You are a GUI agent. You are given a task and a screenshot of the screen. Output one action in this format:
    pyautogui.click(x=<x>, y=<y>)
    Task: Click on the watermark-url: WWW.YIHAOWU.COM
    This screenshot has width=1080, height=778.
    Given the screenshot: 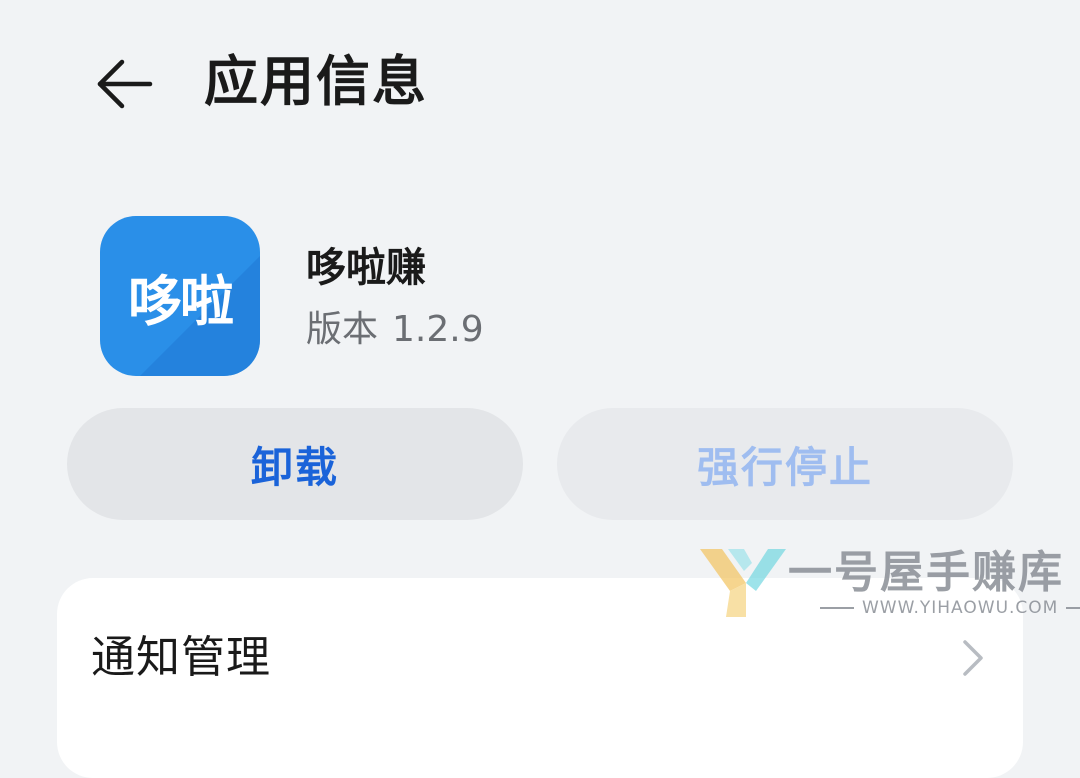 What is the action you would take?
    pyautogui.click(x=946, y=608)
    